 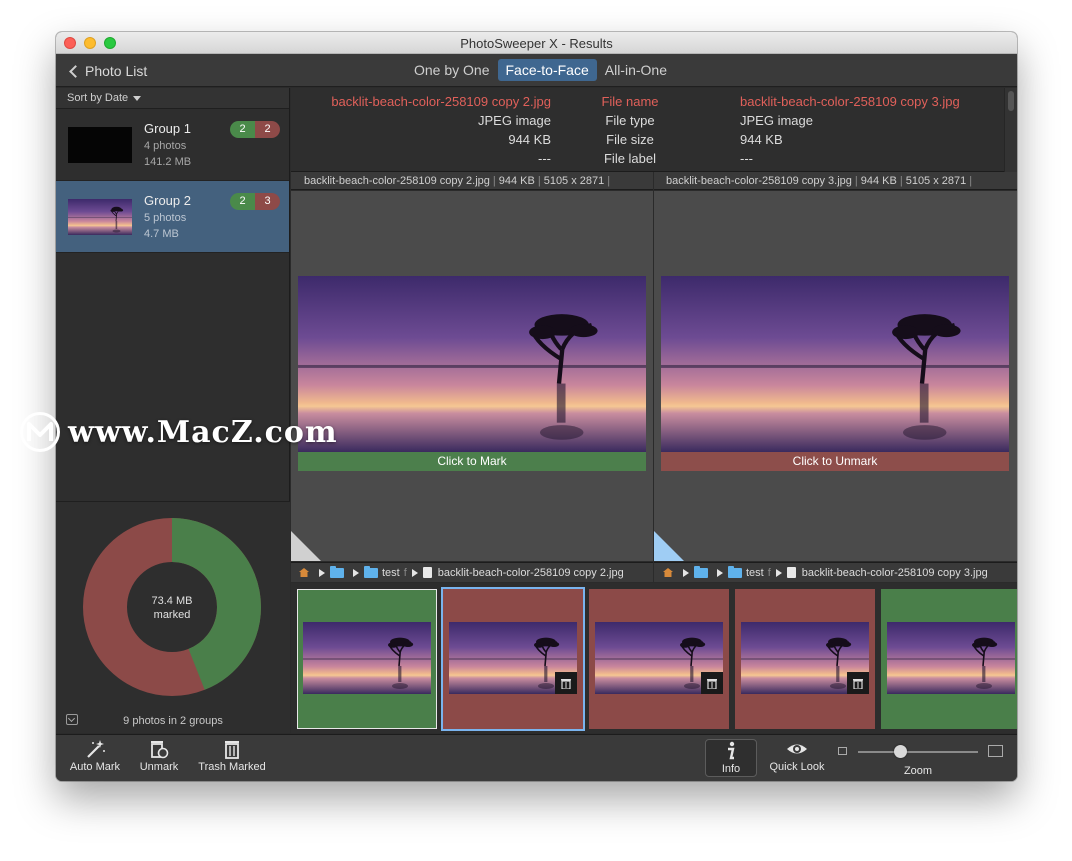 I want to click on right-photo-preview, so click(x=835, y=364).